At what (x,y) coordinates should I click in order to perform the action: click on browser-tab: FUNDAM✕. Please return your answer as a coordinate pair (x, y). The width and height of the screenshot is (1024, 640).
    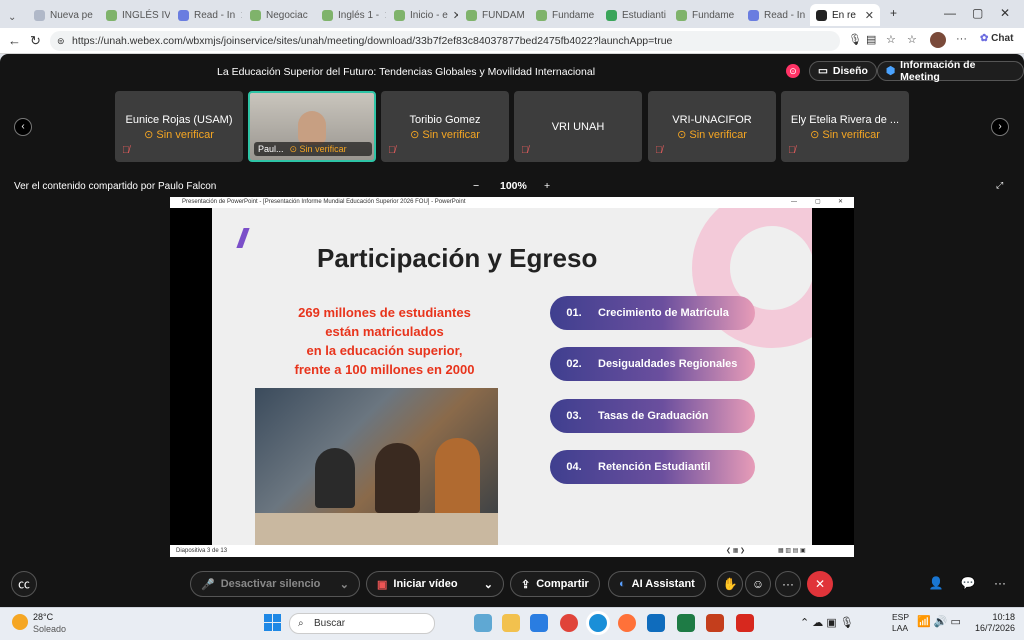
    Looking at the image, I should click on (494, 15).